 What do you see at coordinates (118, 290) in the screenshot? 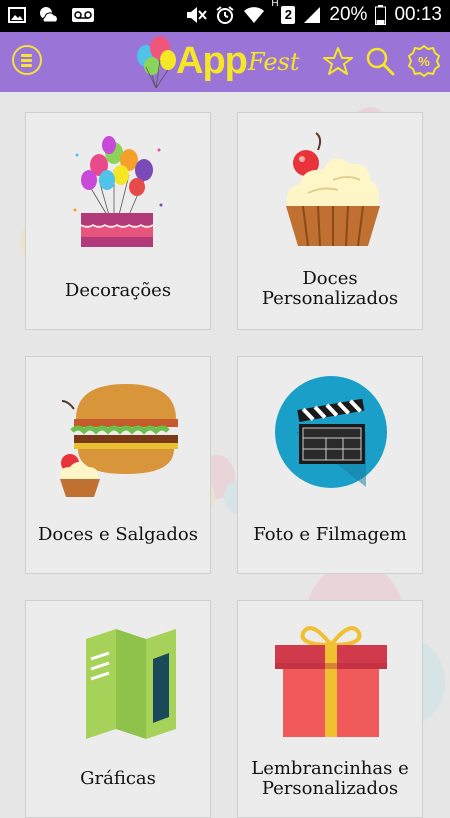
I see `category-label: Decorações` at bounding box center [118, 290].